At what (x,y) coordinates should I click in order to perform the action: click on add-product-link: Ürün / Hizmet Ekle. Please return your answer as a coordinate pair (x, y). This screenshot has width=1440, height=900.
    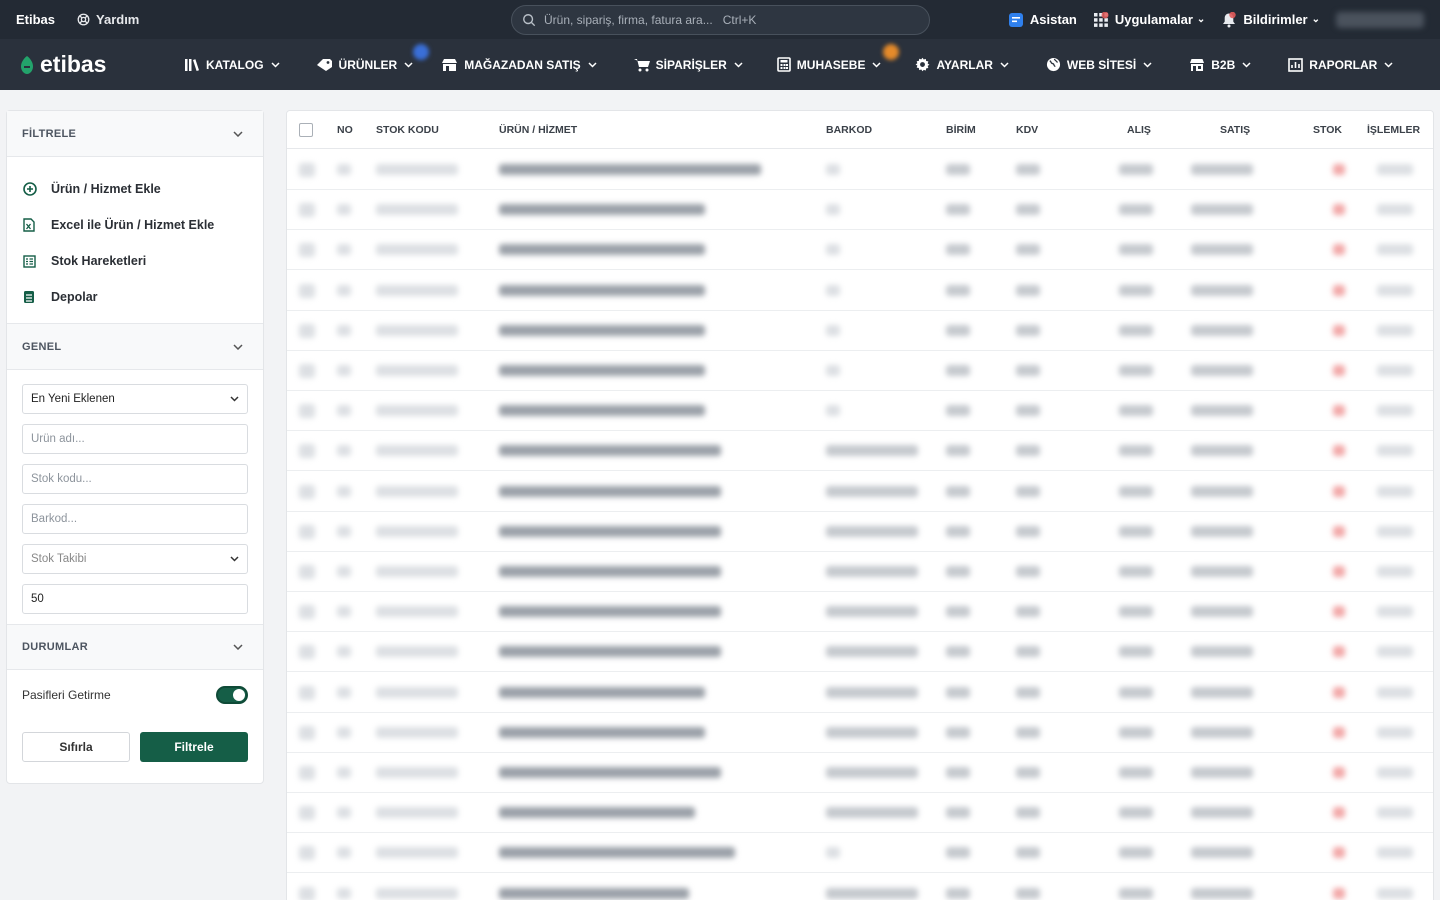
    Looking at the image, I should click on (135, 189).